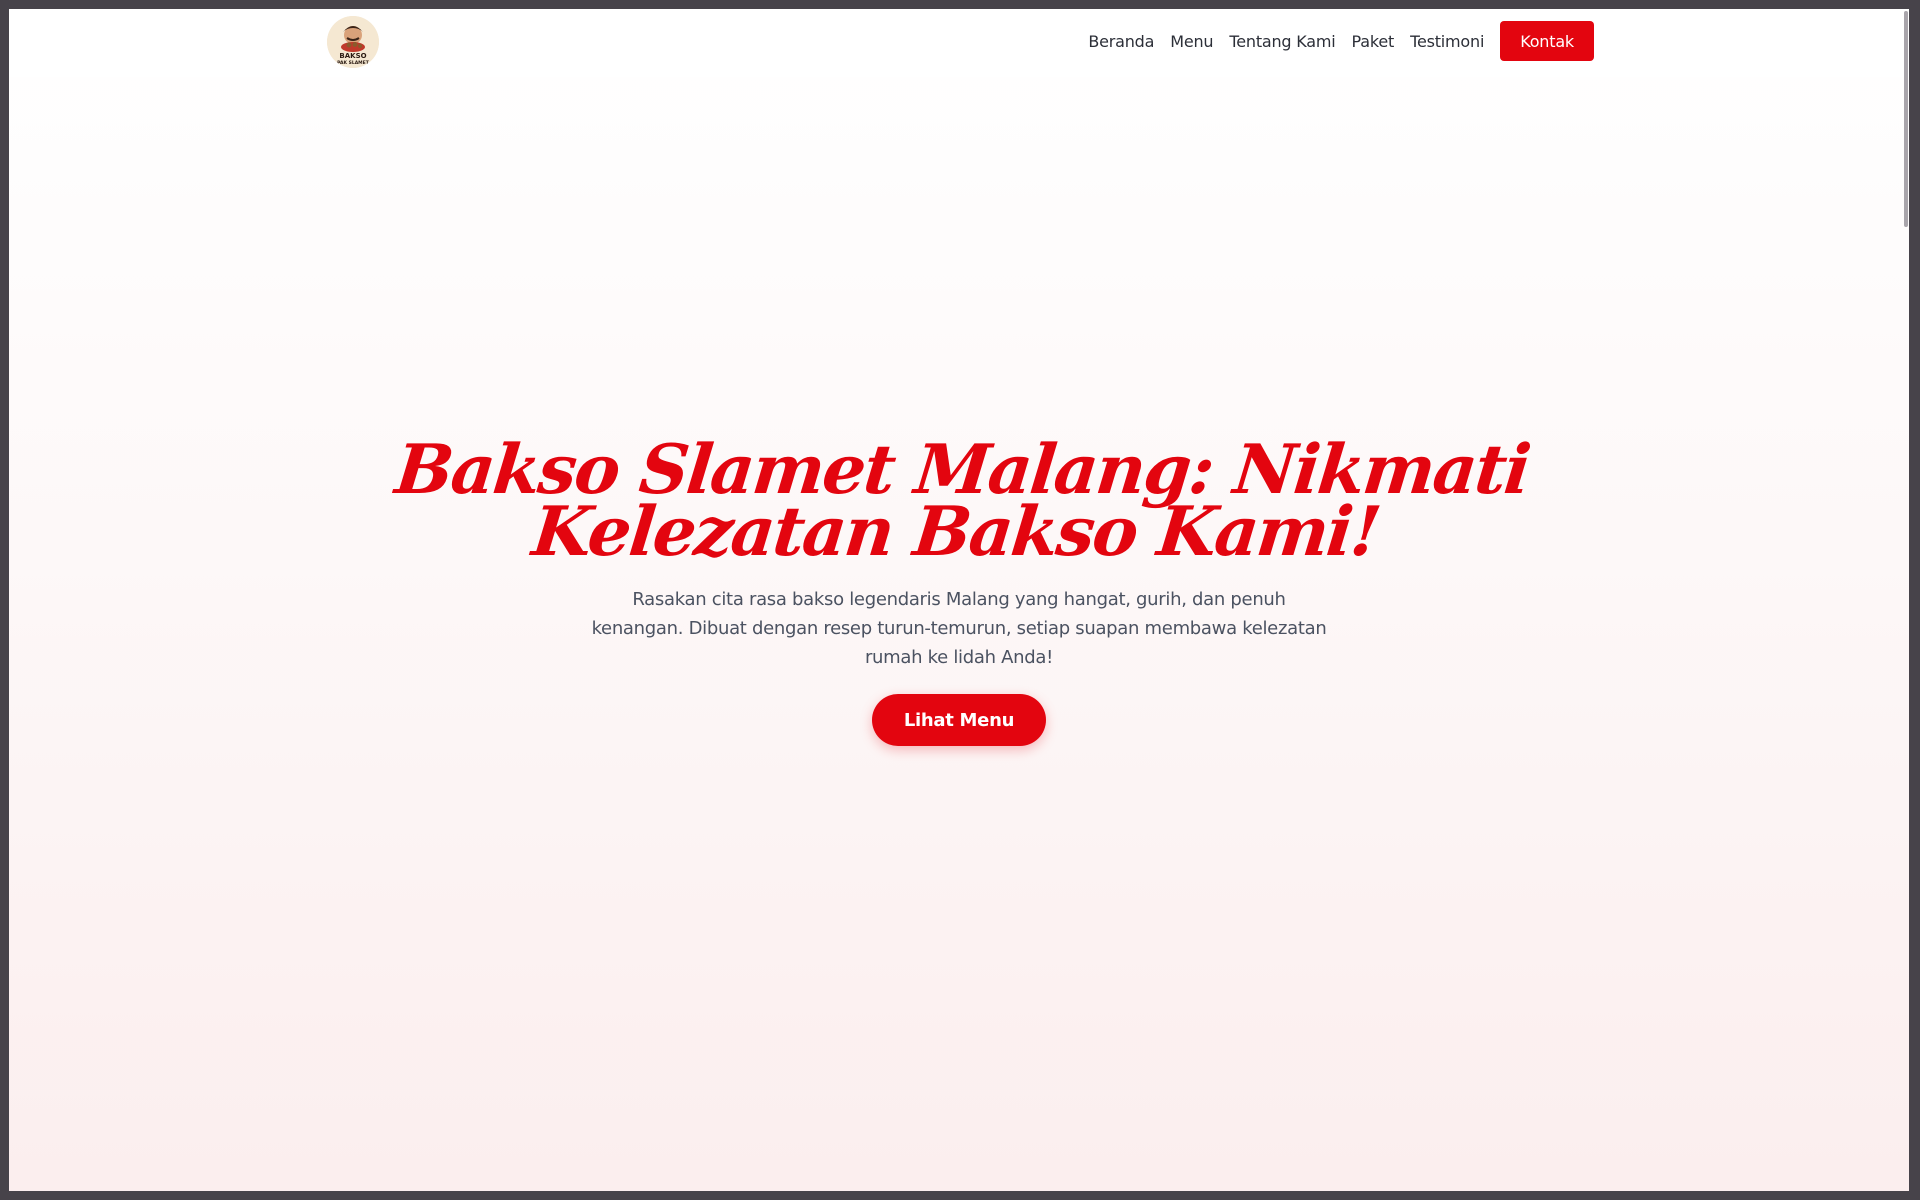 This screenshot has height=1200, width=1920. Describe the element at coordinates (1282, 41) in the screenshot. I see `nav-link-tentang-kami: Tentang Kami` at that location.